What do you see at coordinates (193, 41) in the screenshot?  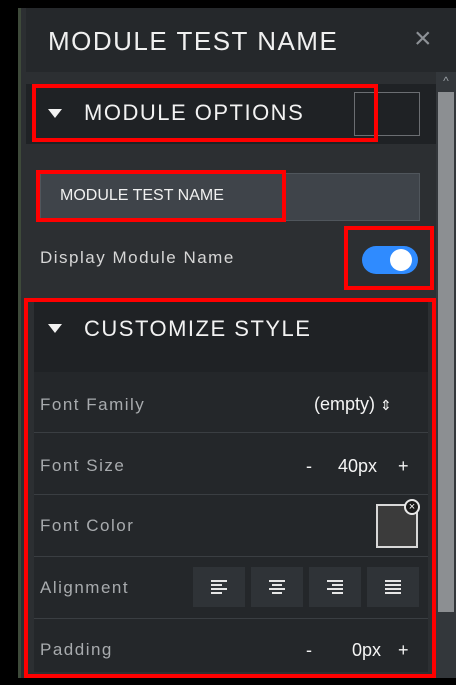 I see `panel-title: MODULE TEST NAME` at bounding box center [193, 41].